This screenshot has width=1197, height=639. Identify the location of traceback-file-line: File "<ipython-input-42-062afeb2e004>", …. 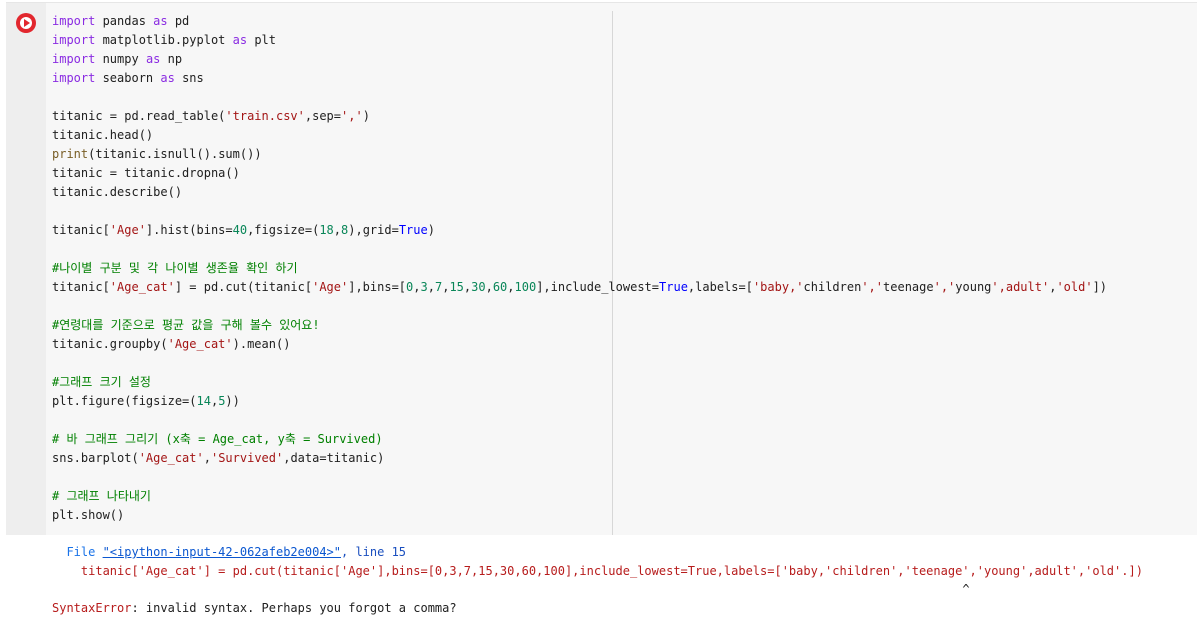
(597, 552).